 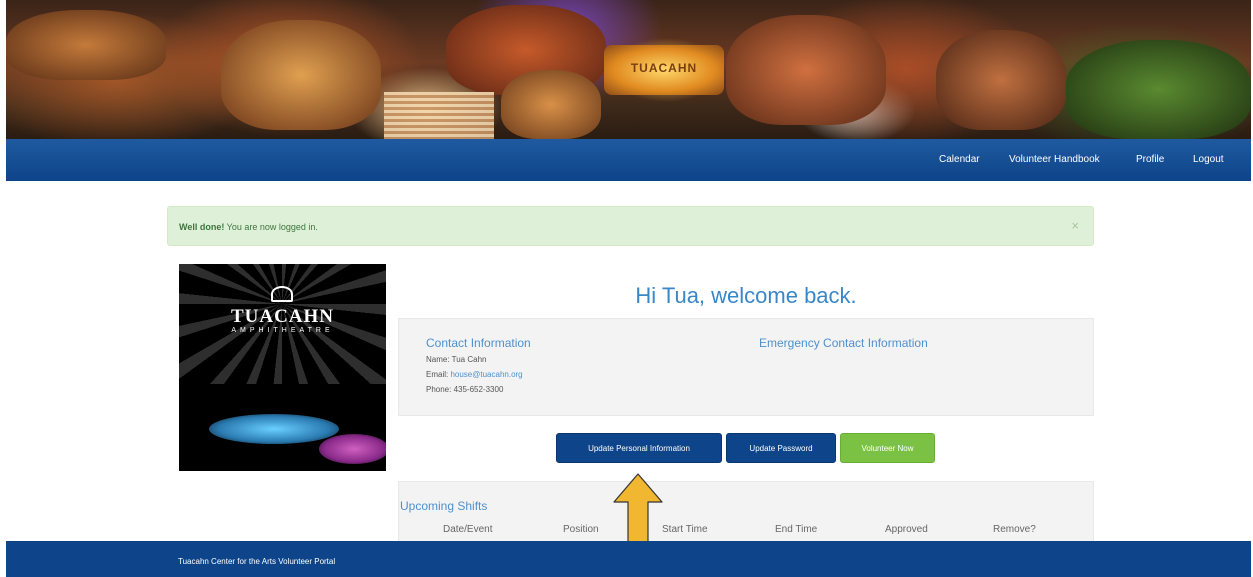 I want to click on shifts-col-date-event: Date/Event, so click(x=468, y=529).